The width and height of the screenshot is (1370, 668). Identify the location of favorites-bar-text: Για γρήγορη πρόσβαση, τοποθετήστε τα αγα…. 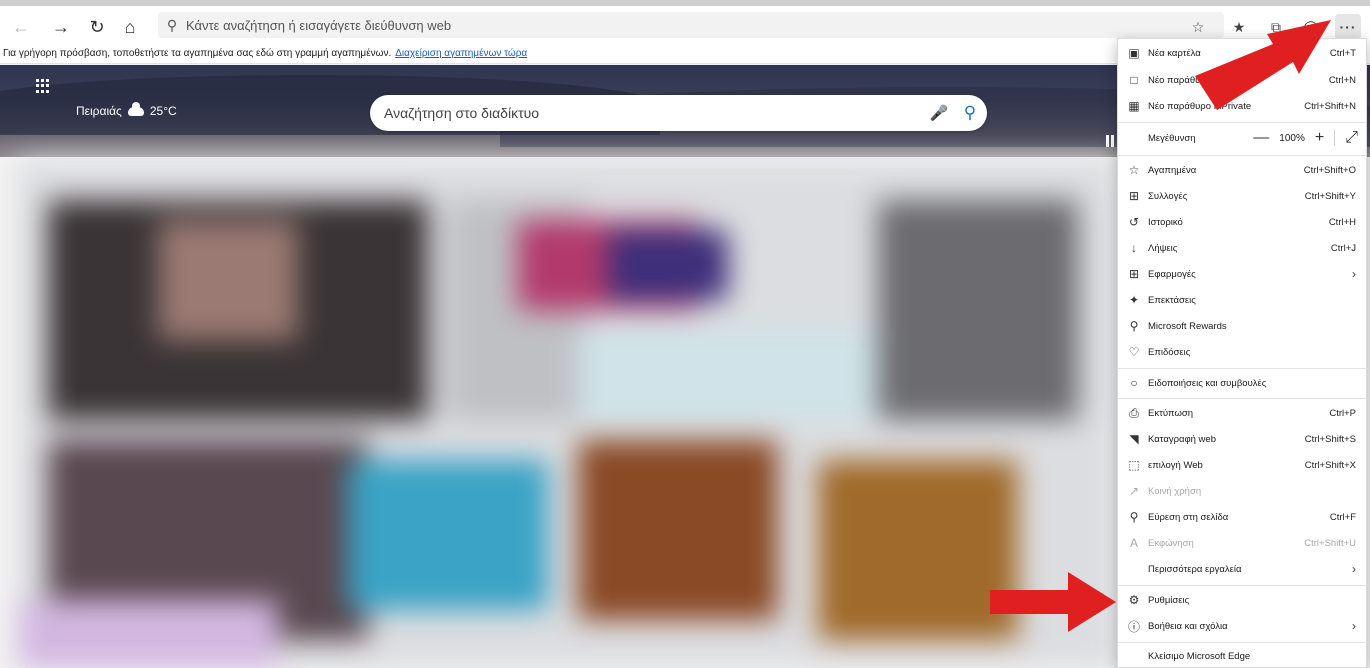
(197, 53).